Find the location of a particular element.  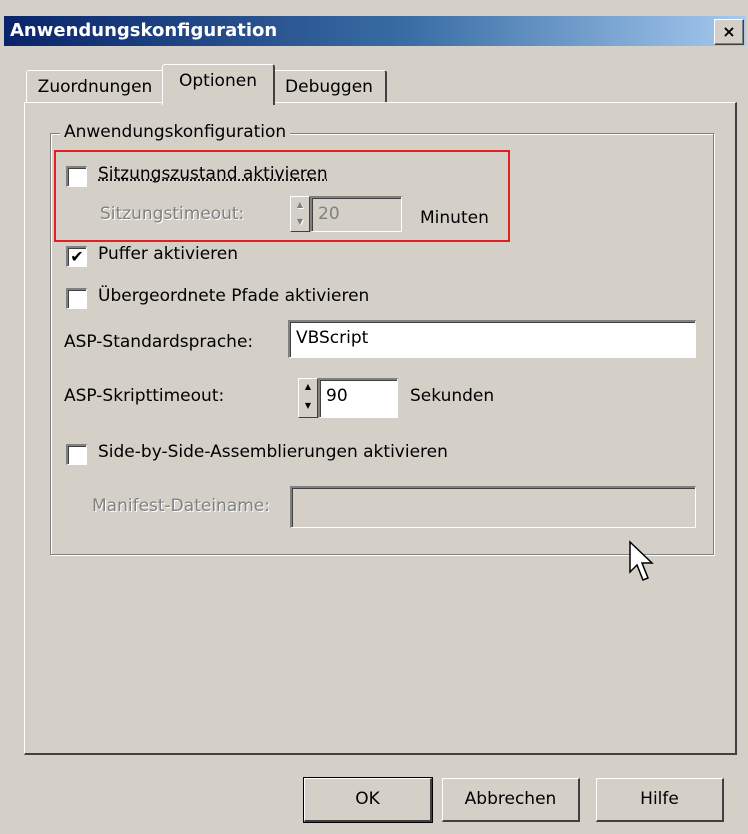

session-timeout-unit: Minuten is located at coordinates (454, 218).